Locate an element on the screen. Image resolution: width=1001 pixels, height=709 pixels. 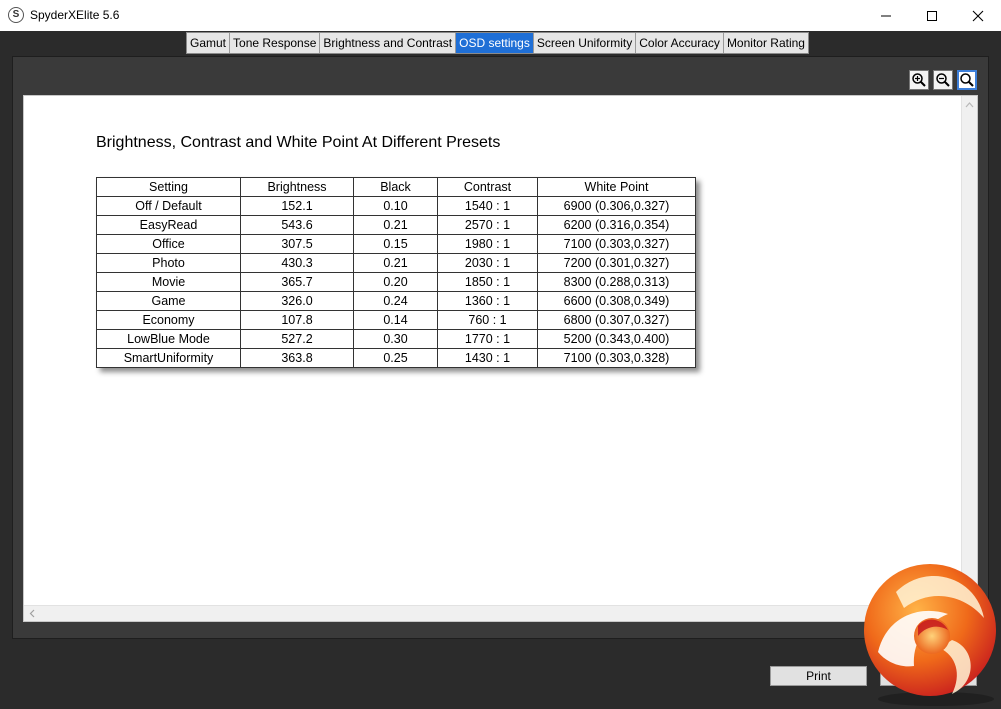
zoom-out-button is located at coordinates (943, 80).